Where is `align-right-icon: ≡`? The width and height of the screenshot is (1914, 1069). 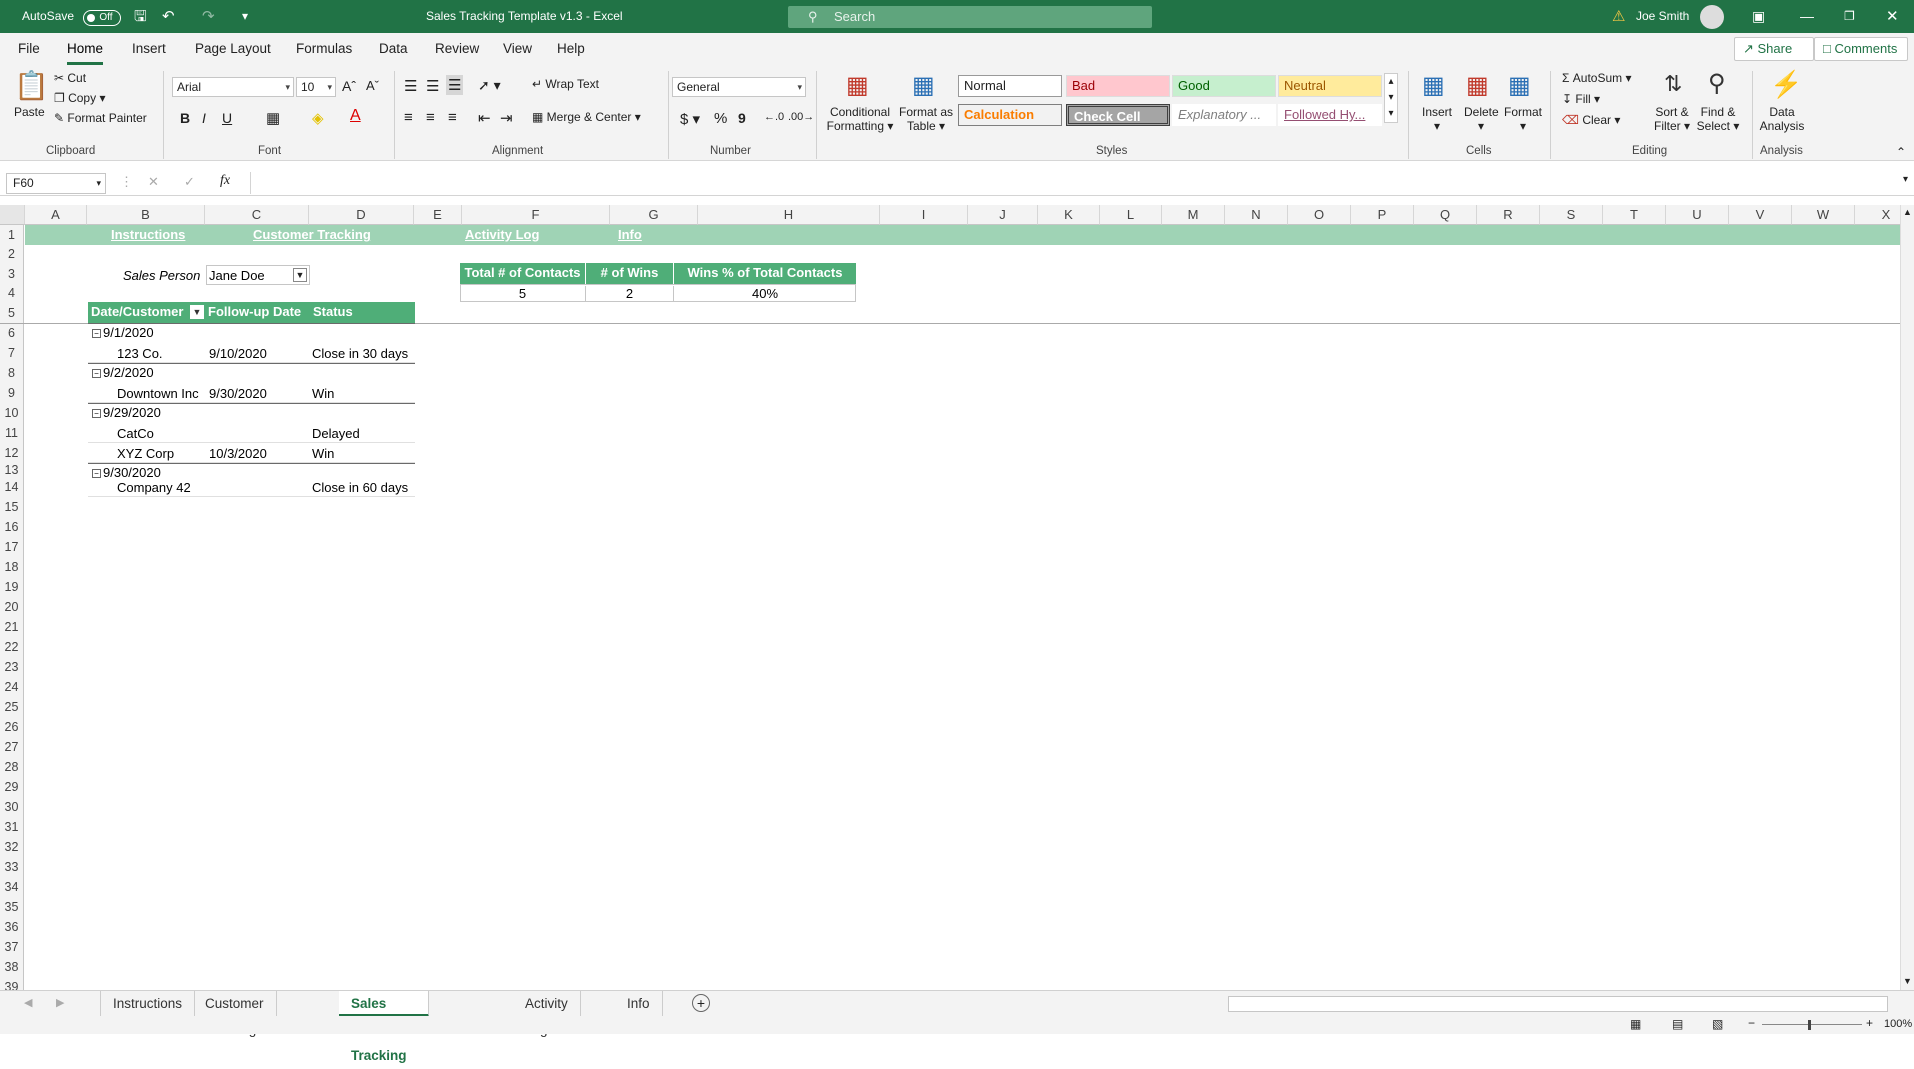 align-right-icon: ≡ is located at coordinates (452, 117).